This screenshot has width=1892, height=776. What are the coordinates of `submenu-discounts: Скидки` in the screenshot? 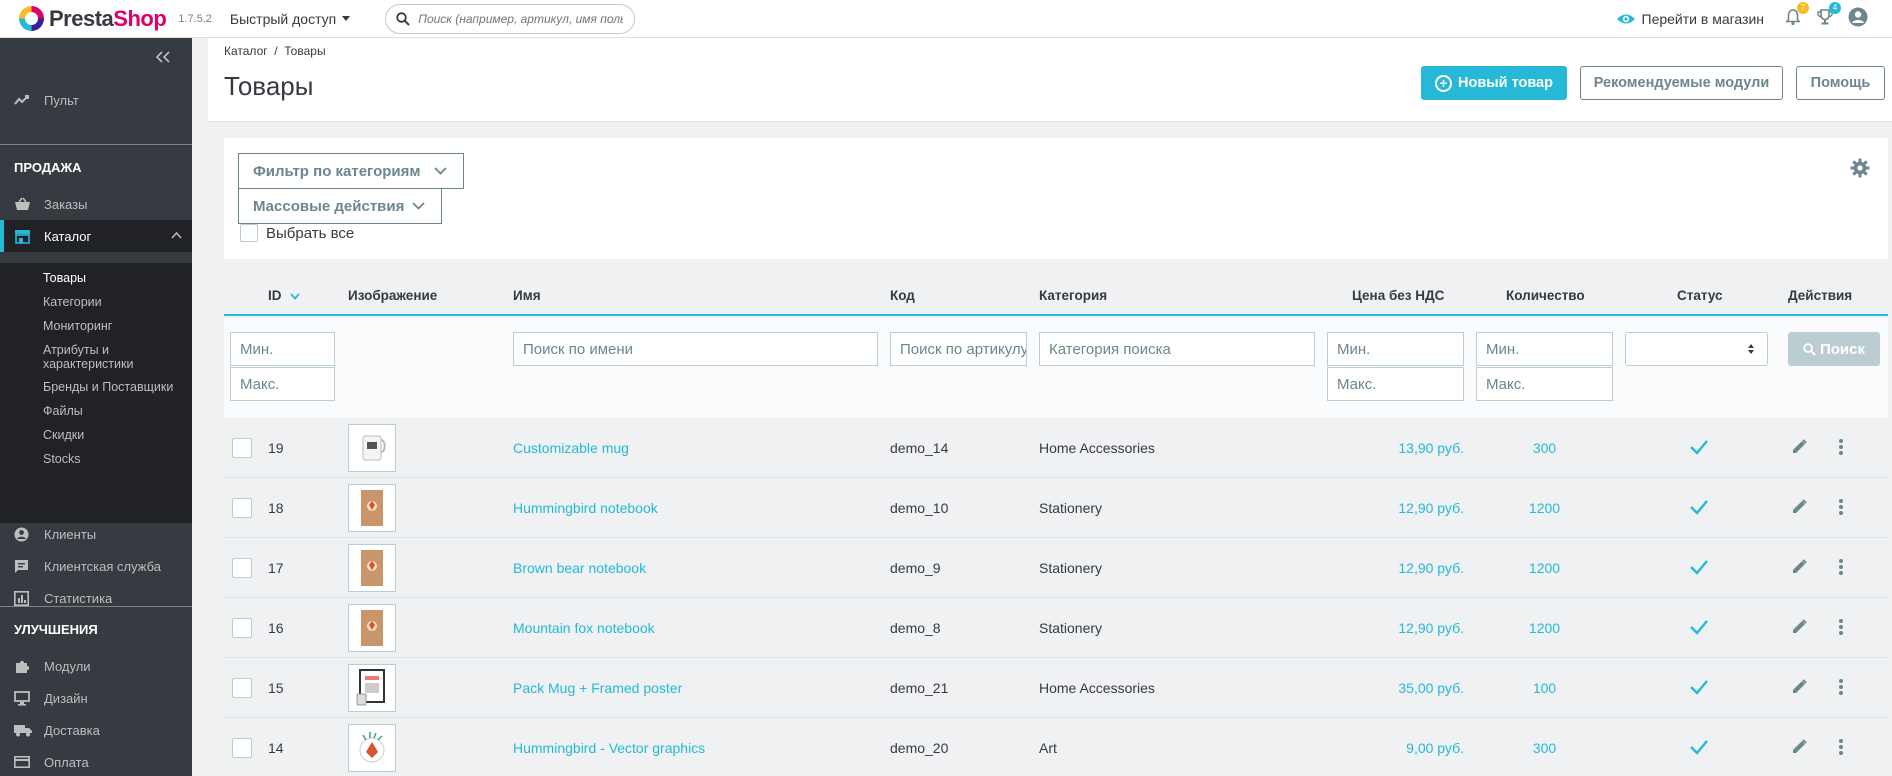 It's located at (115, 435).